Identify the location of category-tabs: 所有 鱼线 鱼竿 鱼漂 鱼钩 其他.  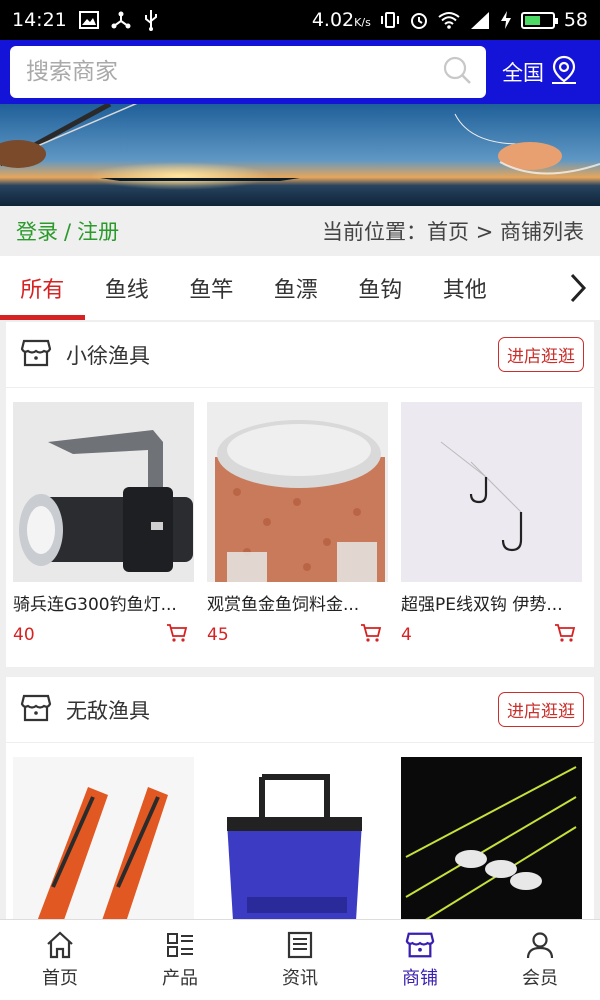
(300, 288).